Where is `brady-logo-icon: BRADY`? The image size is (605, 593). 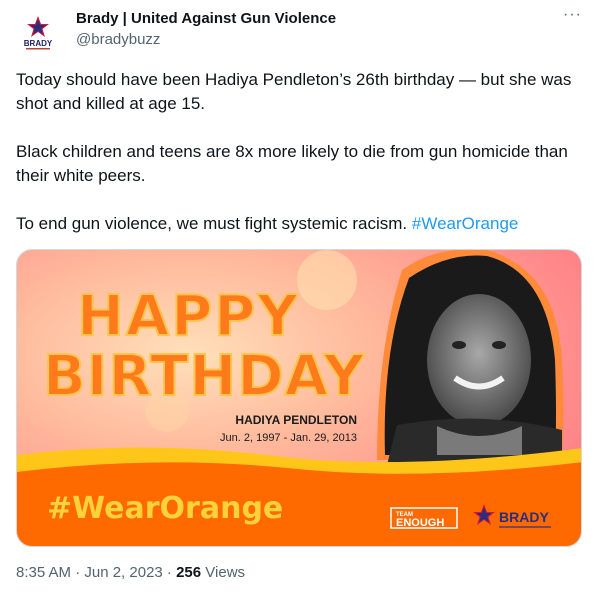 brady-logo-icon: BRADY is located at coordinates (38, 33).